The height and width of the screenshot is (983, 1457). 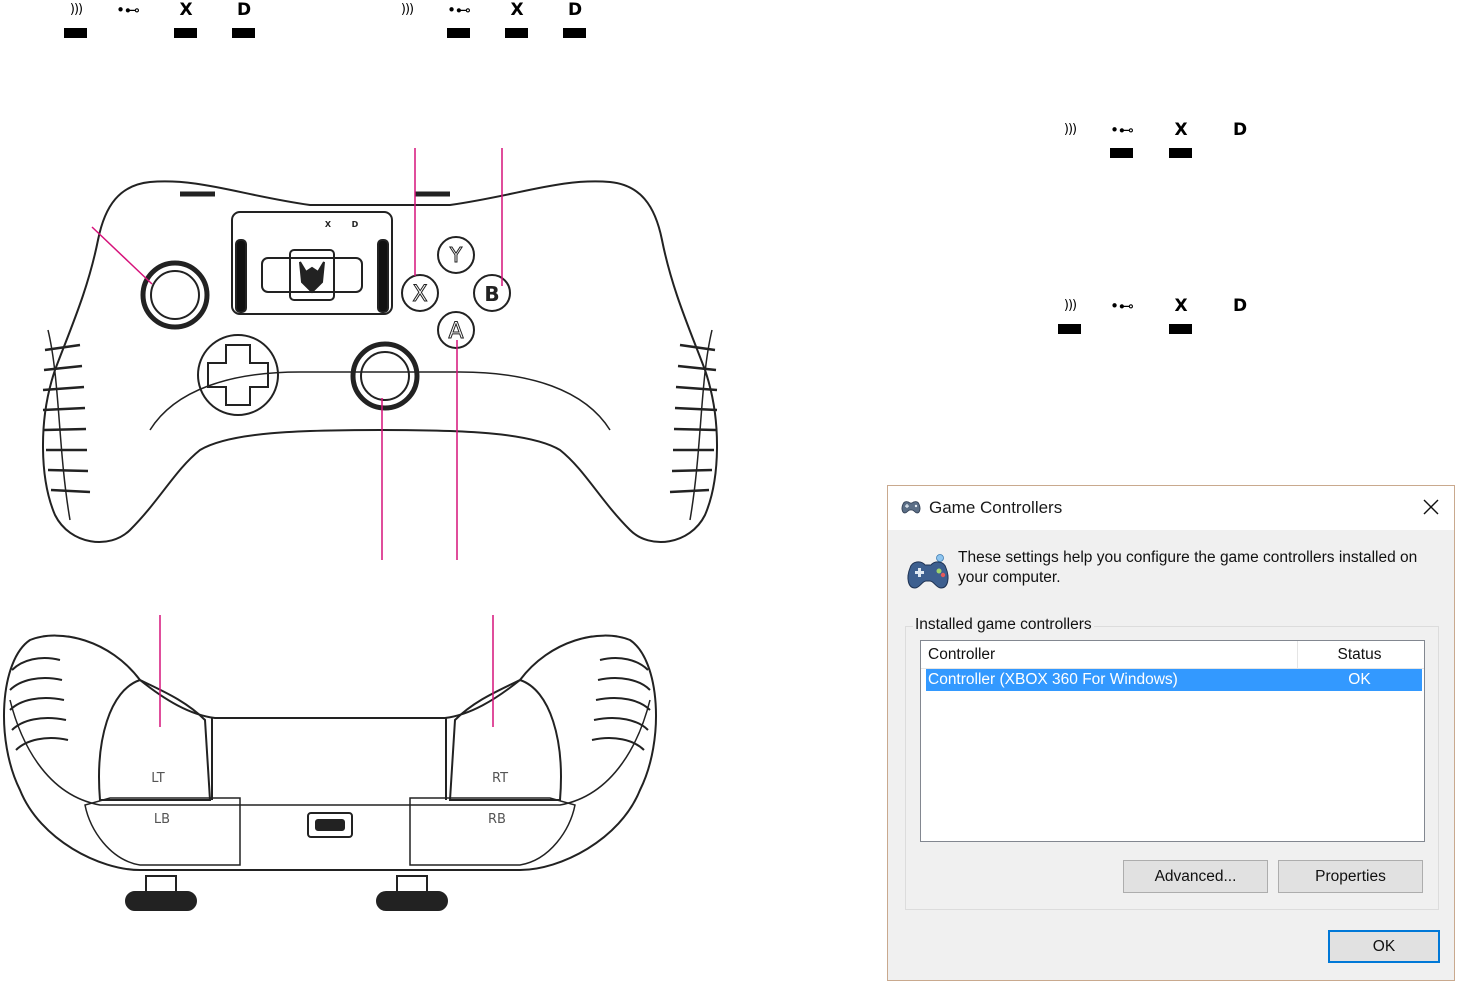 I want to click on group-label: Installed game controllers, so click(x=1003, y=625).